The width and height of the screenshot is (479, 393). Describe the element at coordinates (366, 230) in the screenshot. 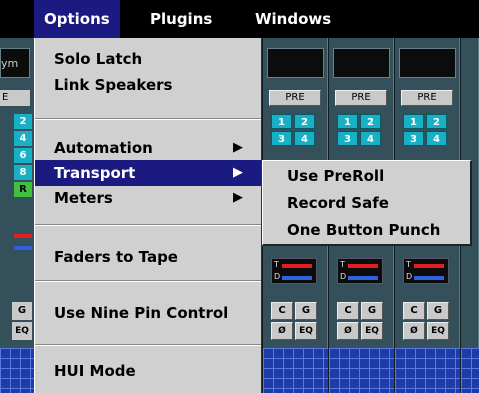

I see `menu-item-one-button-punch: One Button Punch` at that location.